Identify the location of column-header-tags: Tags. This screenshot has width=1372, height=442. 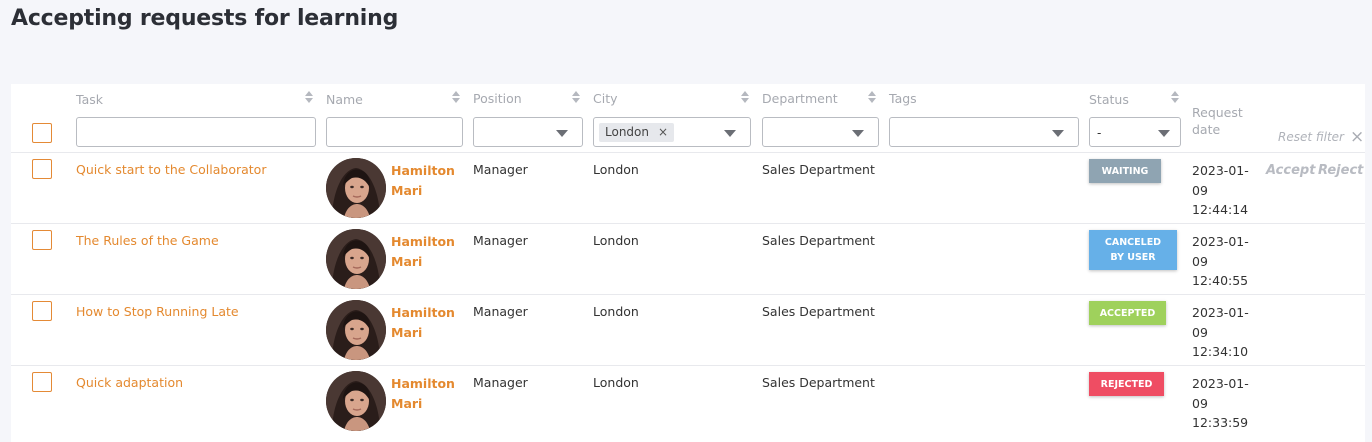
(903, 98).